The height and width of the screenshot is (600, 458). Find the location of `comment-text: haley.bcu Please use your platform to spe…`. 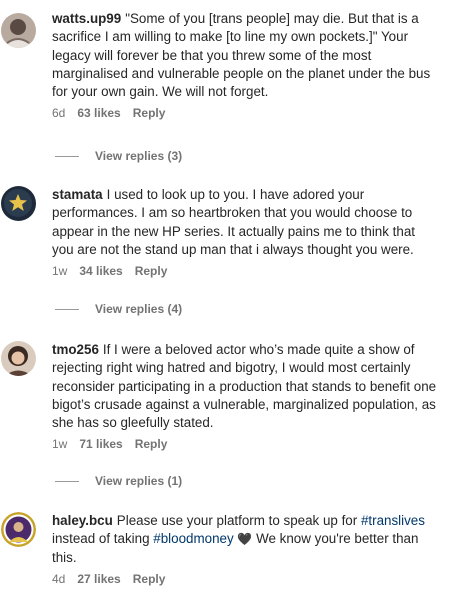

comment-text: haley.bcu Please use your platform to spe… is located at coordinates (245, 539).